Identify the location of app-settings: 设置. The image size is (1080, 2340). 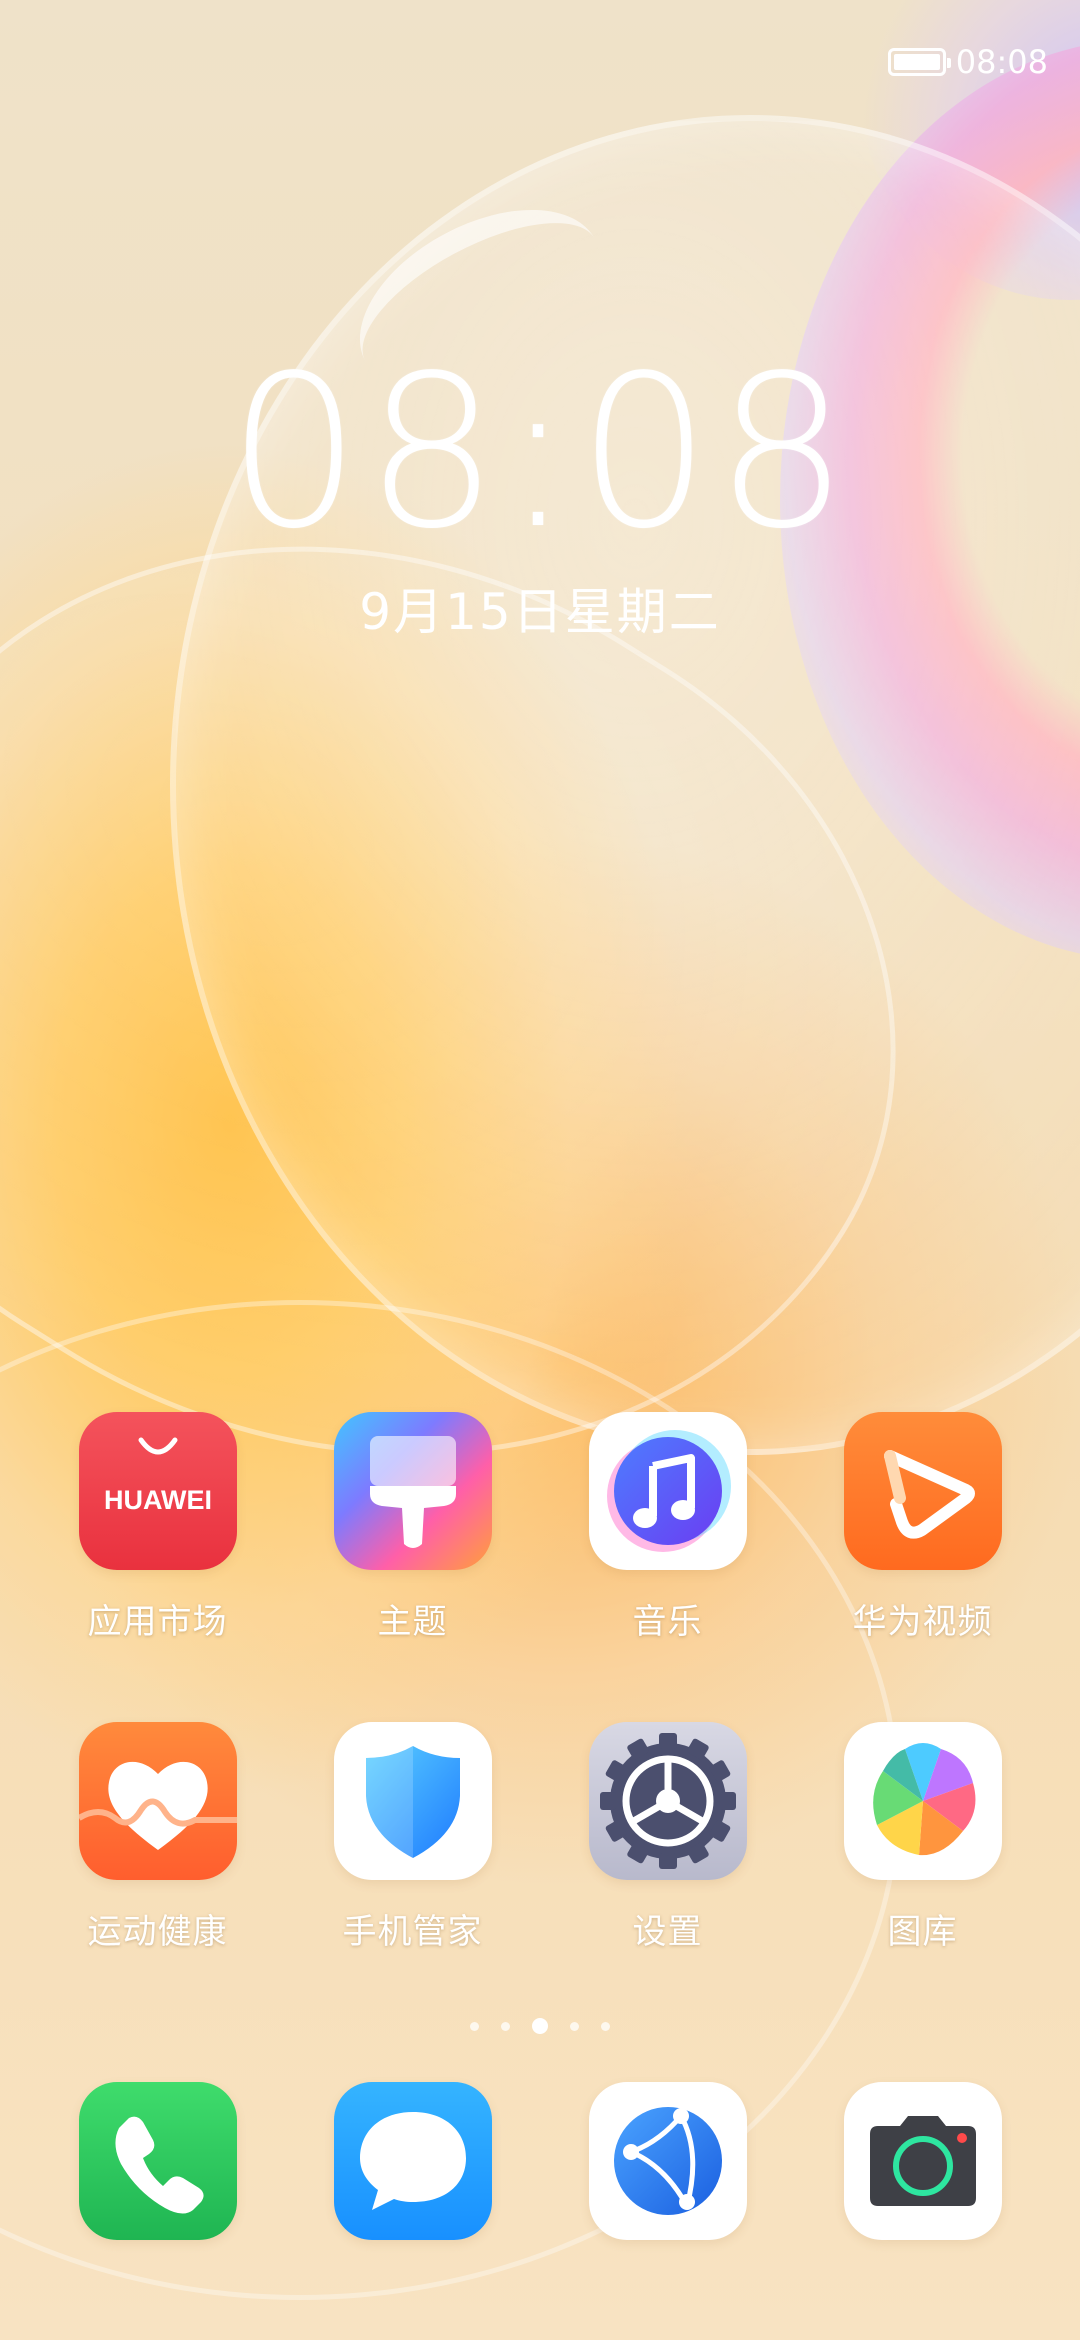
(668, 1837).